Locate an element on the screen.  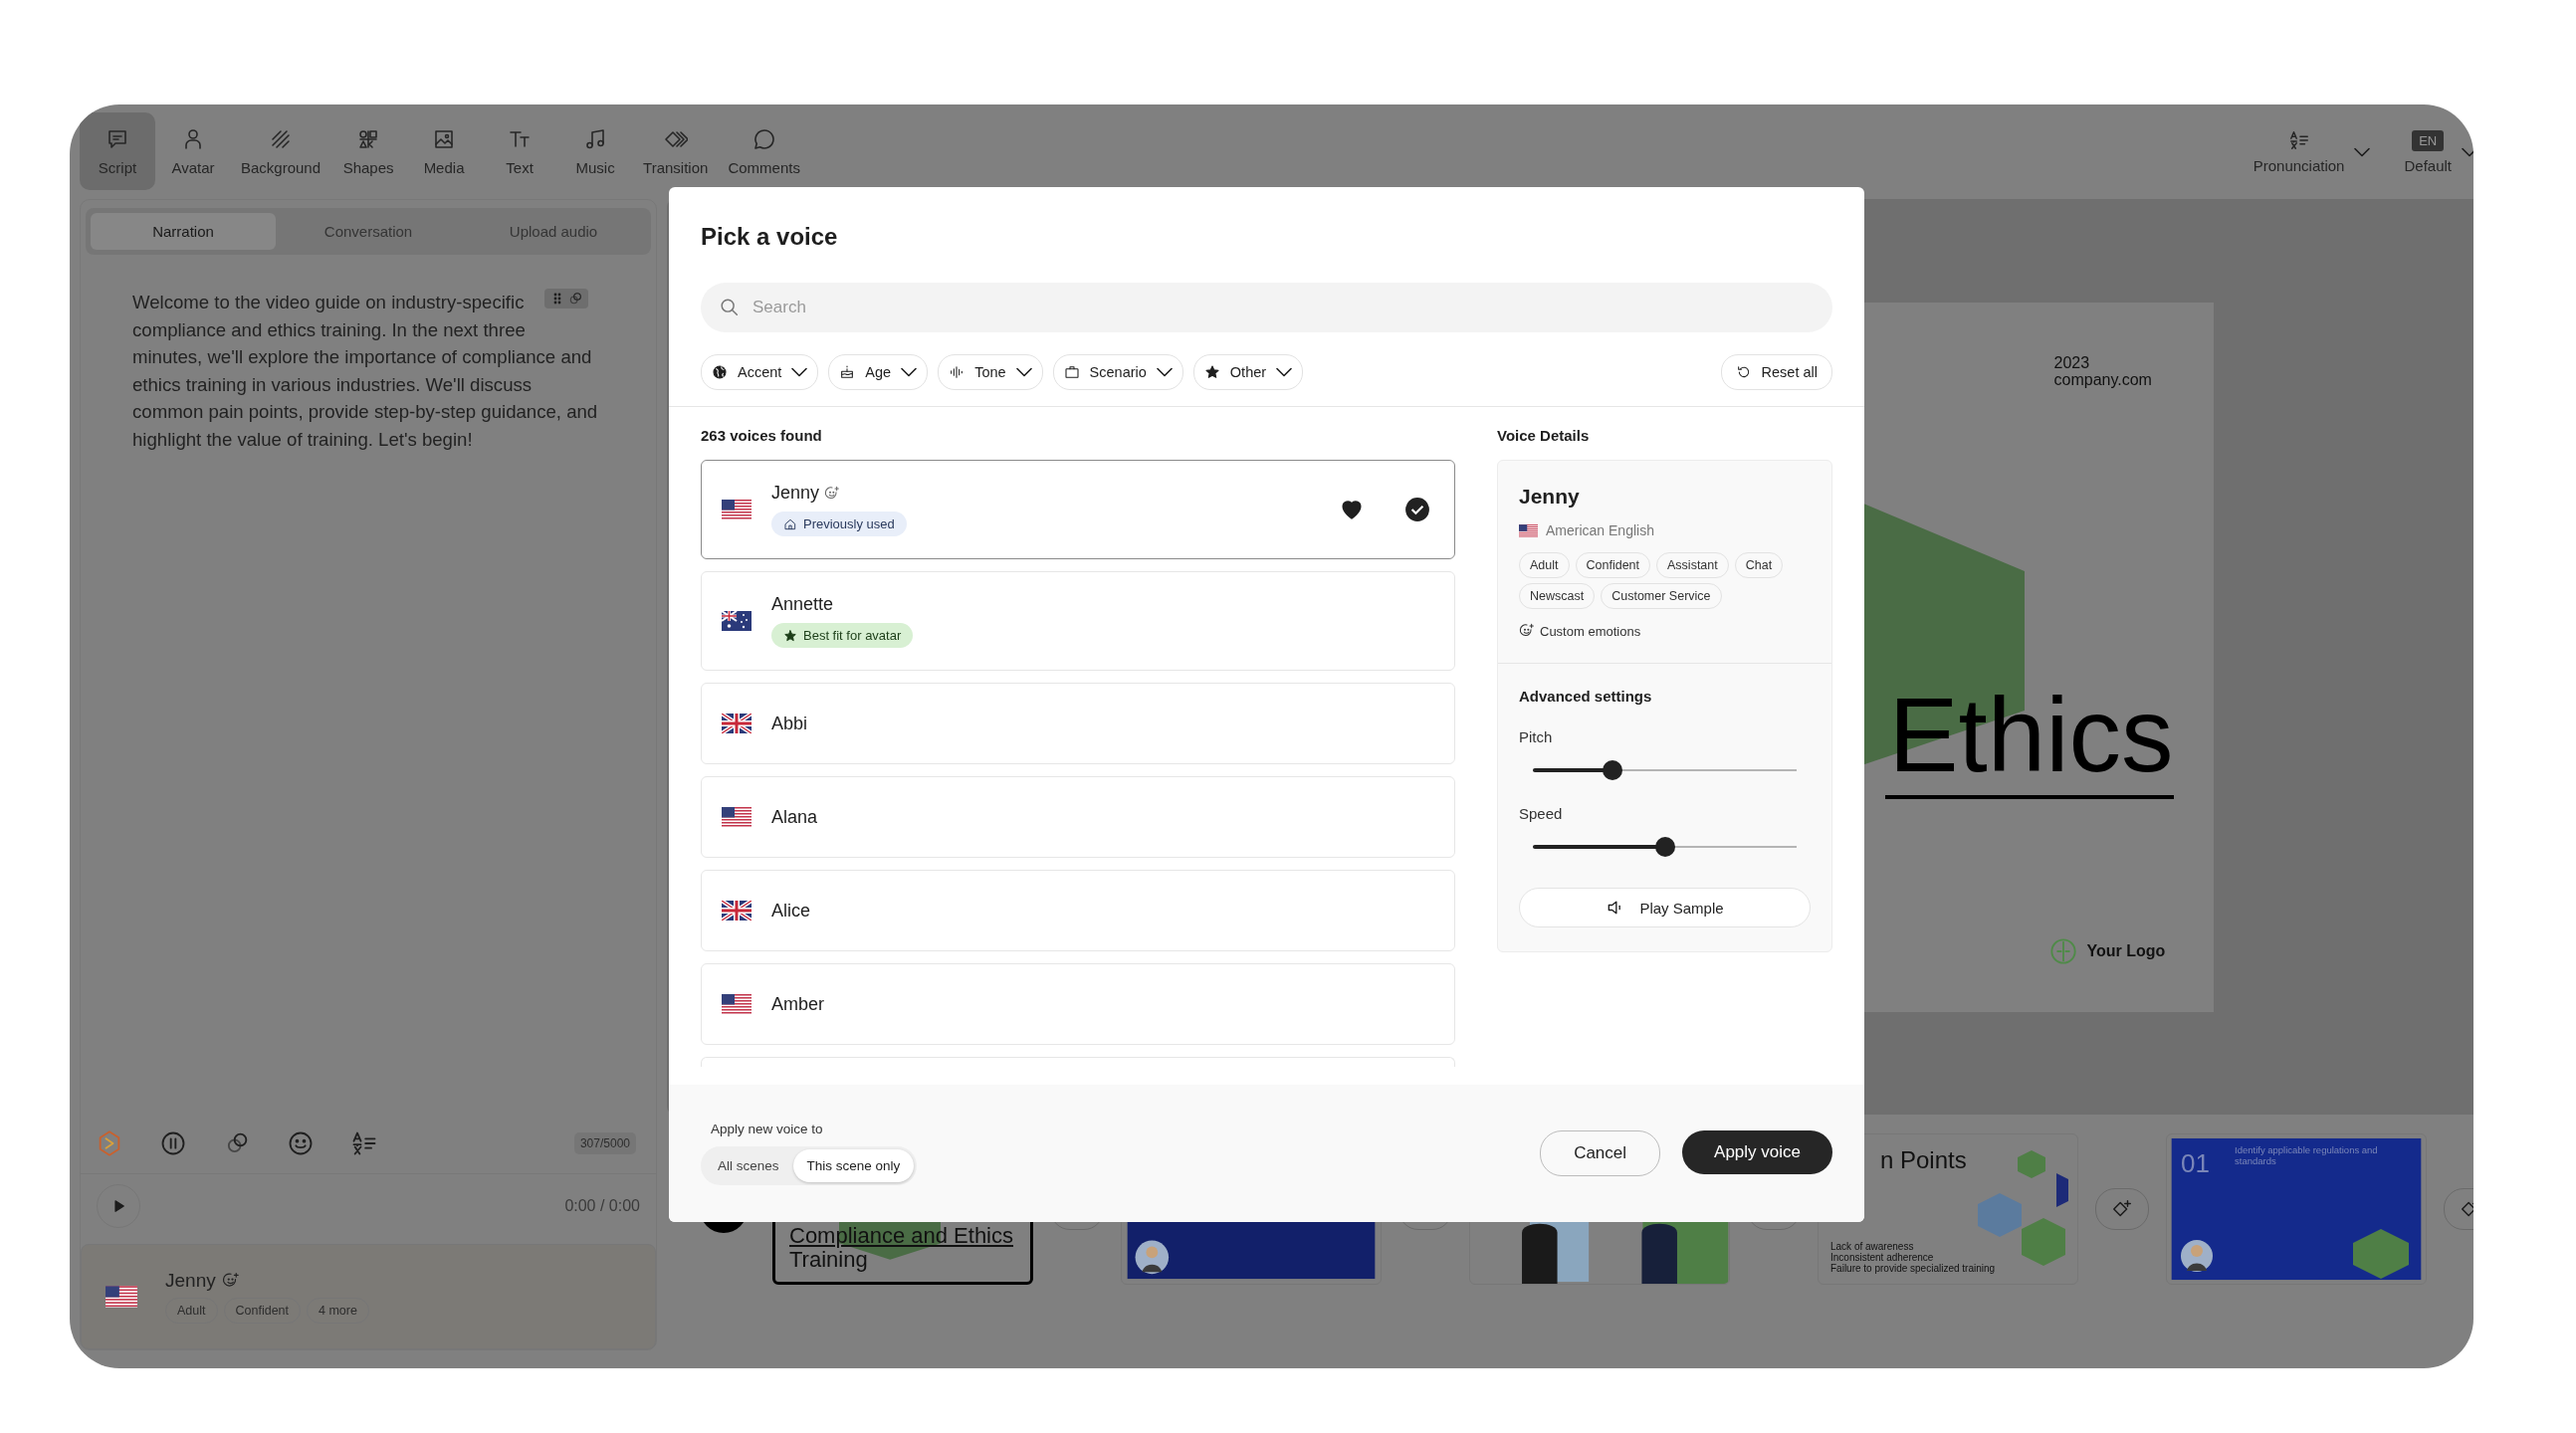
voice-item: Amber is located at coordinates (1078, 1004).